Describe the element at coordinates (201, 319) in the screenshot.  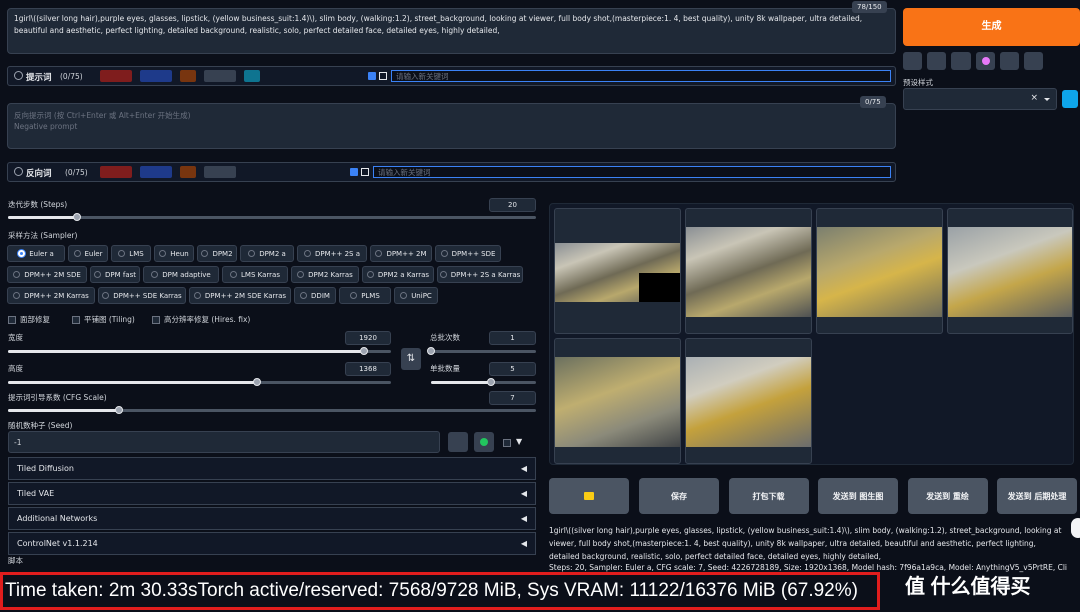
I see `hires-option: 高分辨率修复 (Hires. fix)` at that location.